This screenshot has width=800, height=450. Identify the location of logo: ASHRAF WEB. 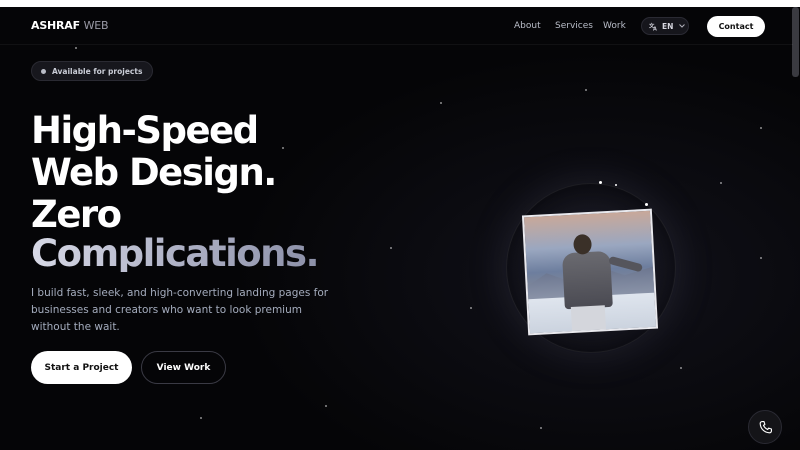
(70, 25).